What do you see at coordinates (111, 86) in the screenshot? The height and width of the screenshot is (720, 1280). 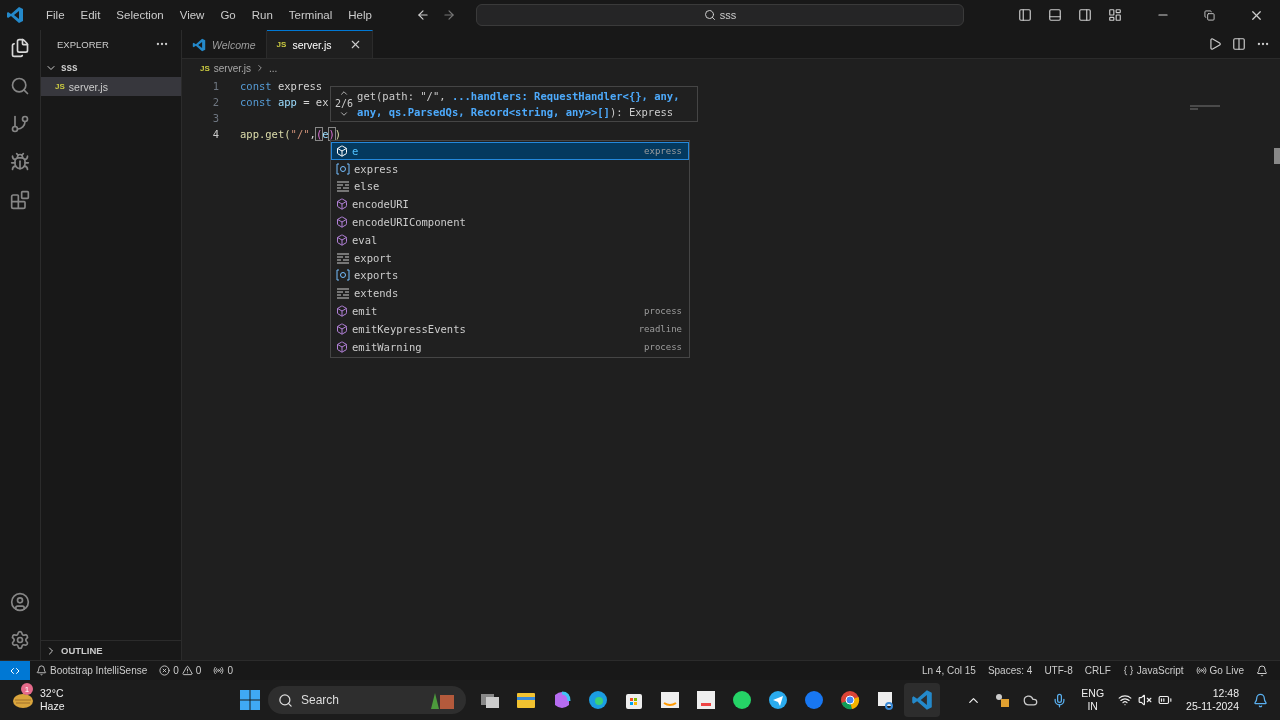 I see `file-row: JS server.js` at bounding box center [111, 86].